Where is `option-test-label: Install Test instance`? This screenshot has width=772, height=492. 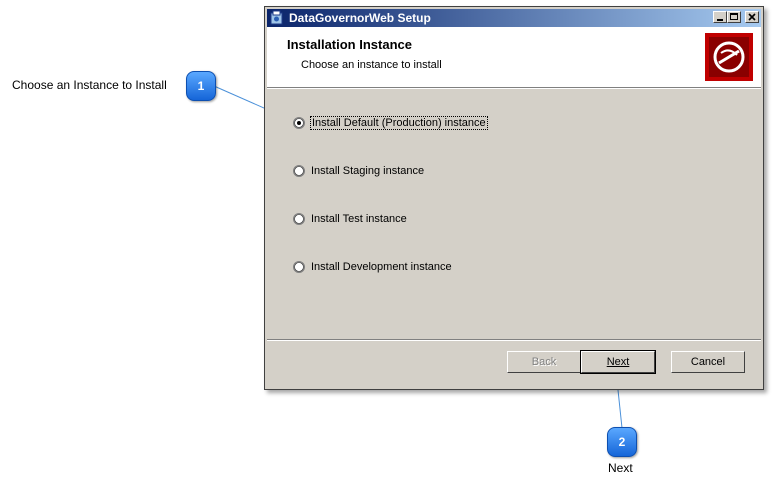
option-test-label: Install Test instance is located at coordinates (359, 219).